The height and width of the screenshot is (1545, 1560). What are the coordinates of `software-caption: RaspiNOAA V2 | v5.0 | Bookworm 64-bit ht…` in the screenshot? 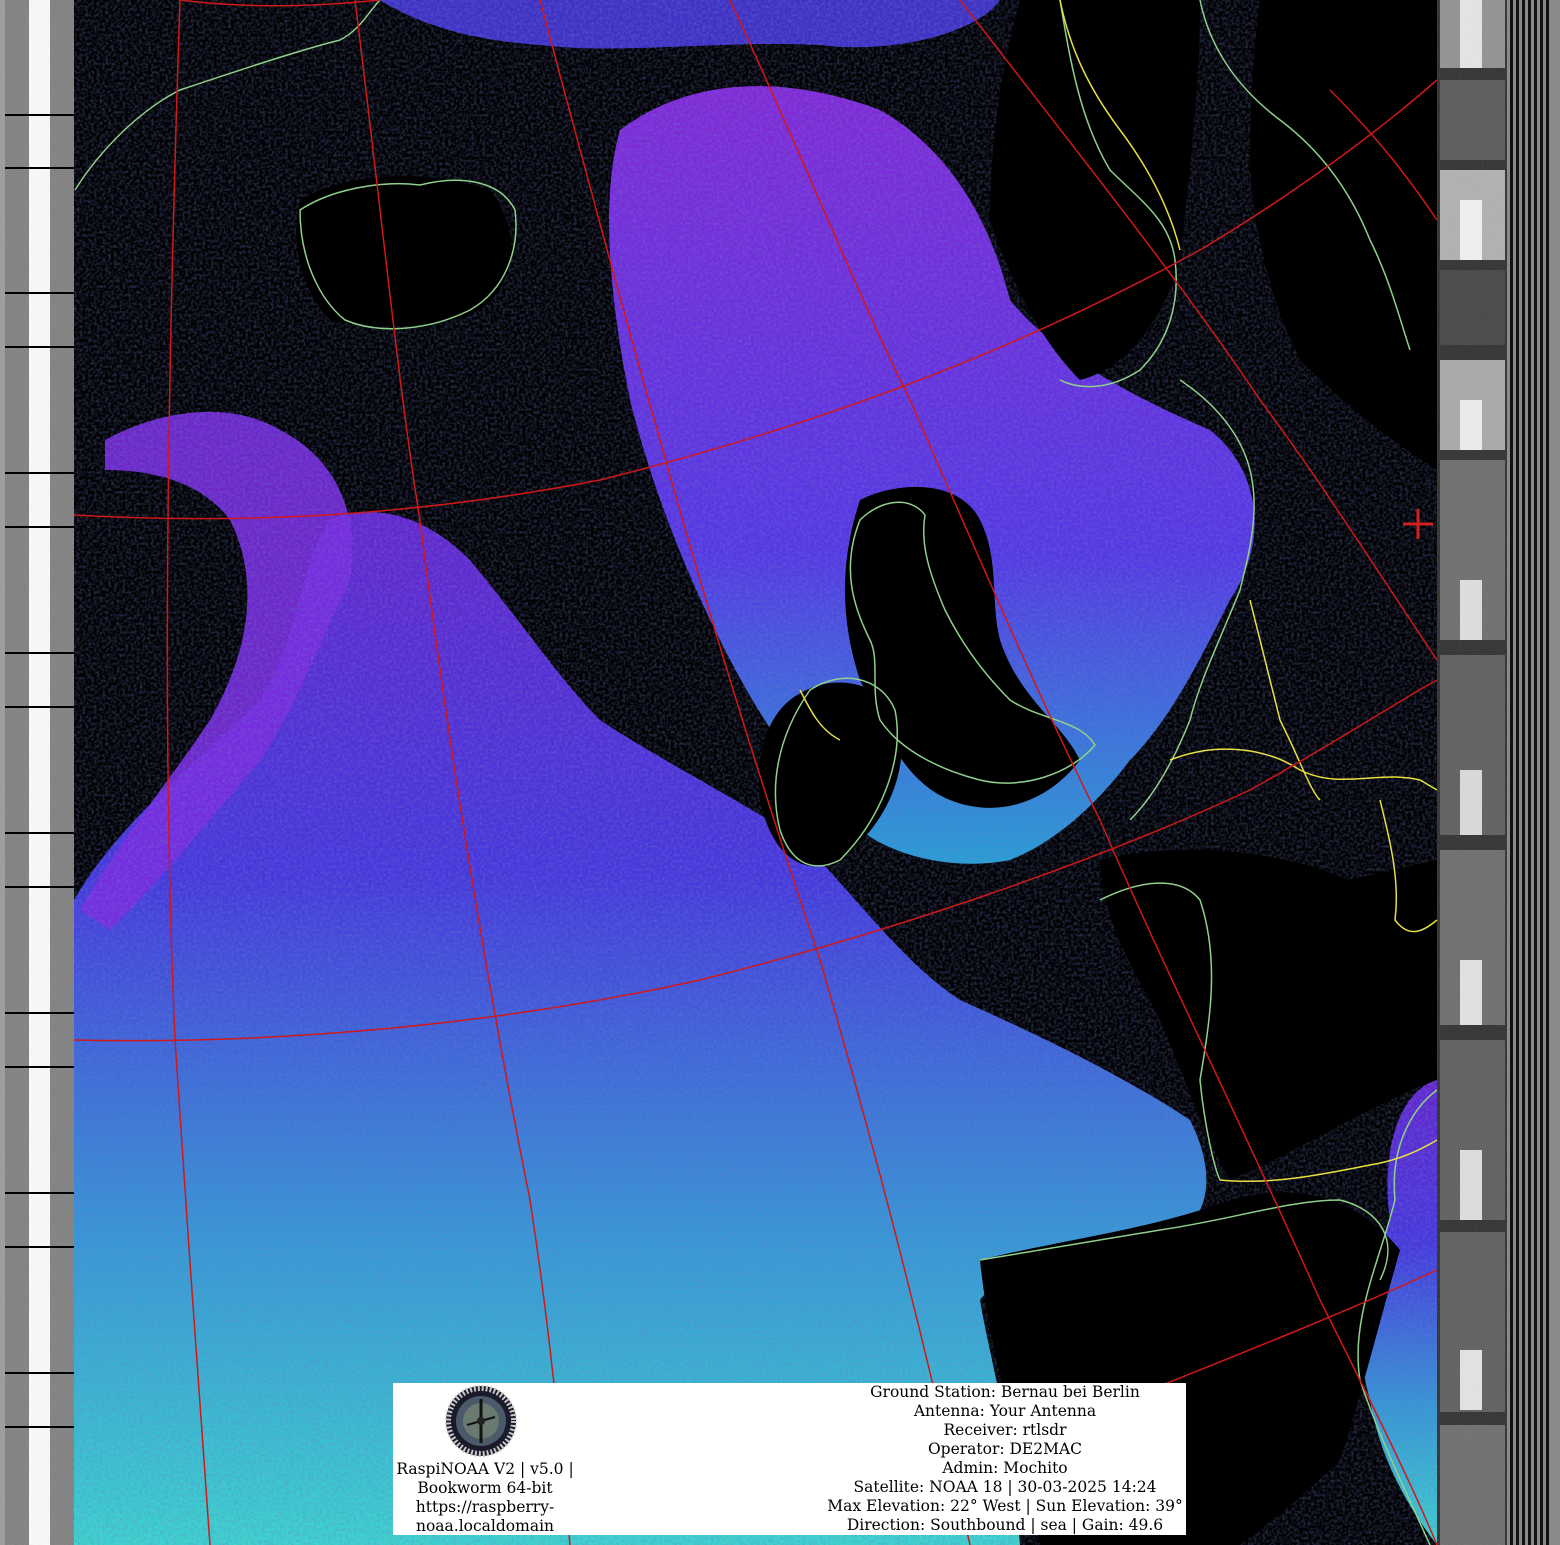 It's located at (485, 1498).